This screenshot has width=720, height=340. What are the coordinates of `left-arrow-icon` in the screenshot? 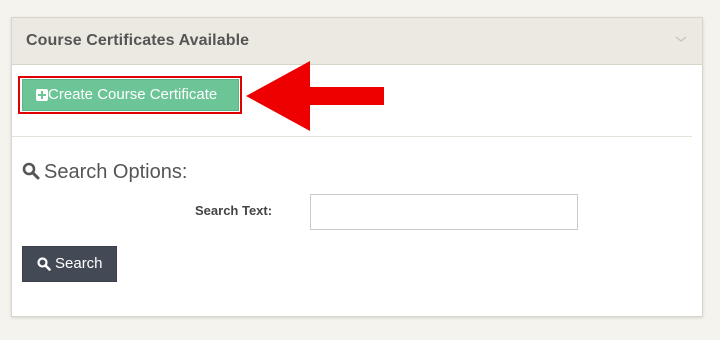 It's located at (315, 96).